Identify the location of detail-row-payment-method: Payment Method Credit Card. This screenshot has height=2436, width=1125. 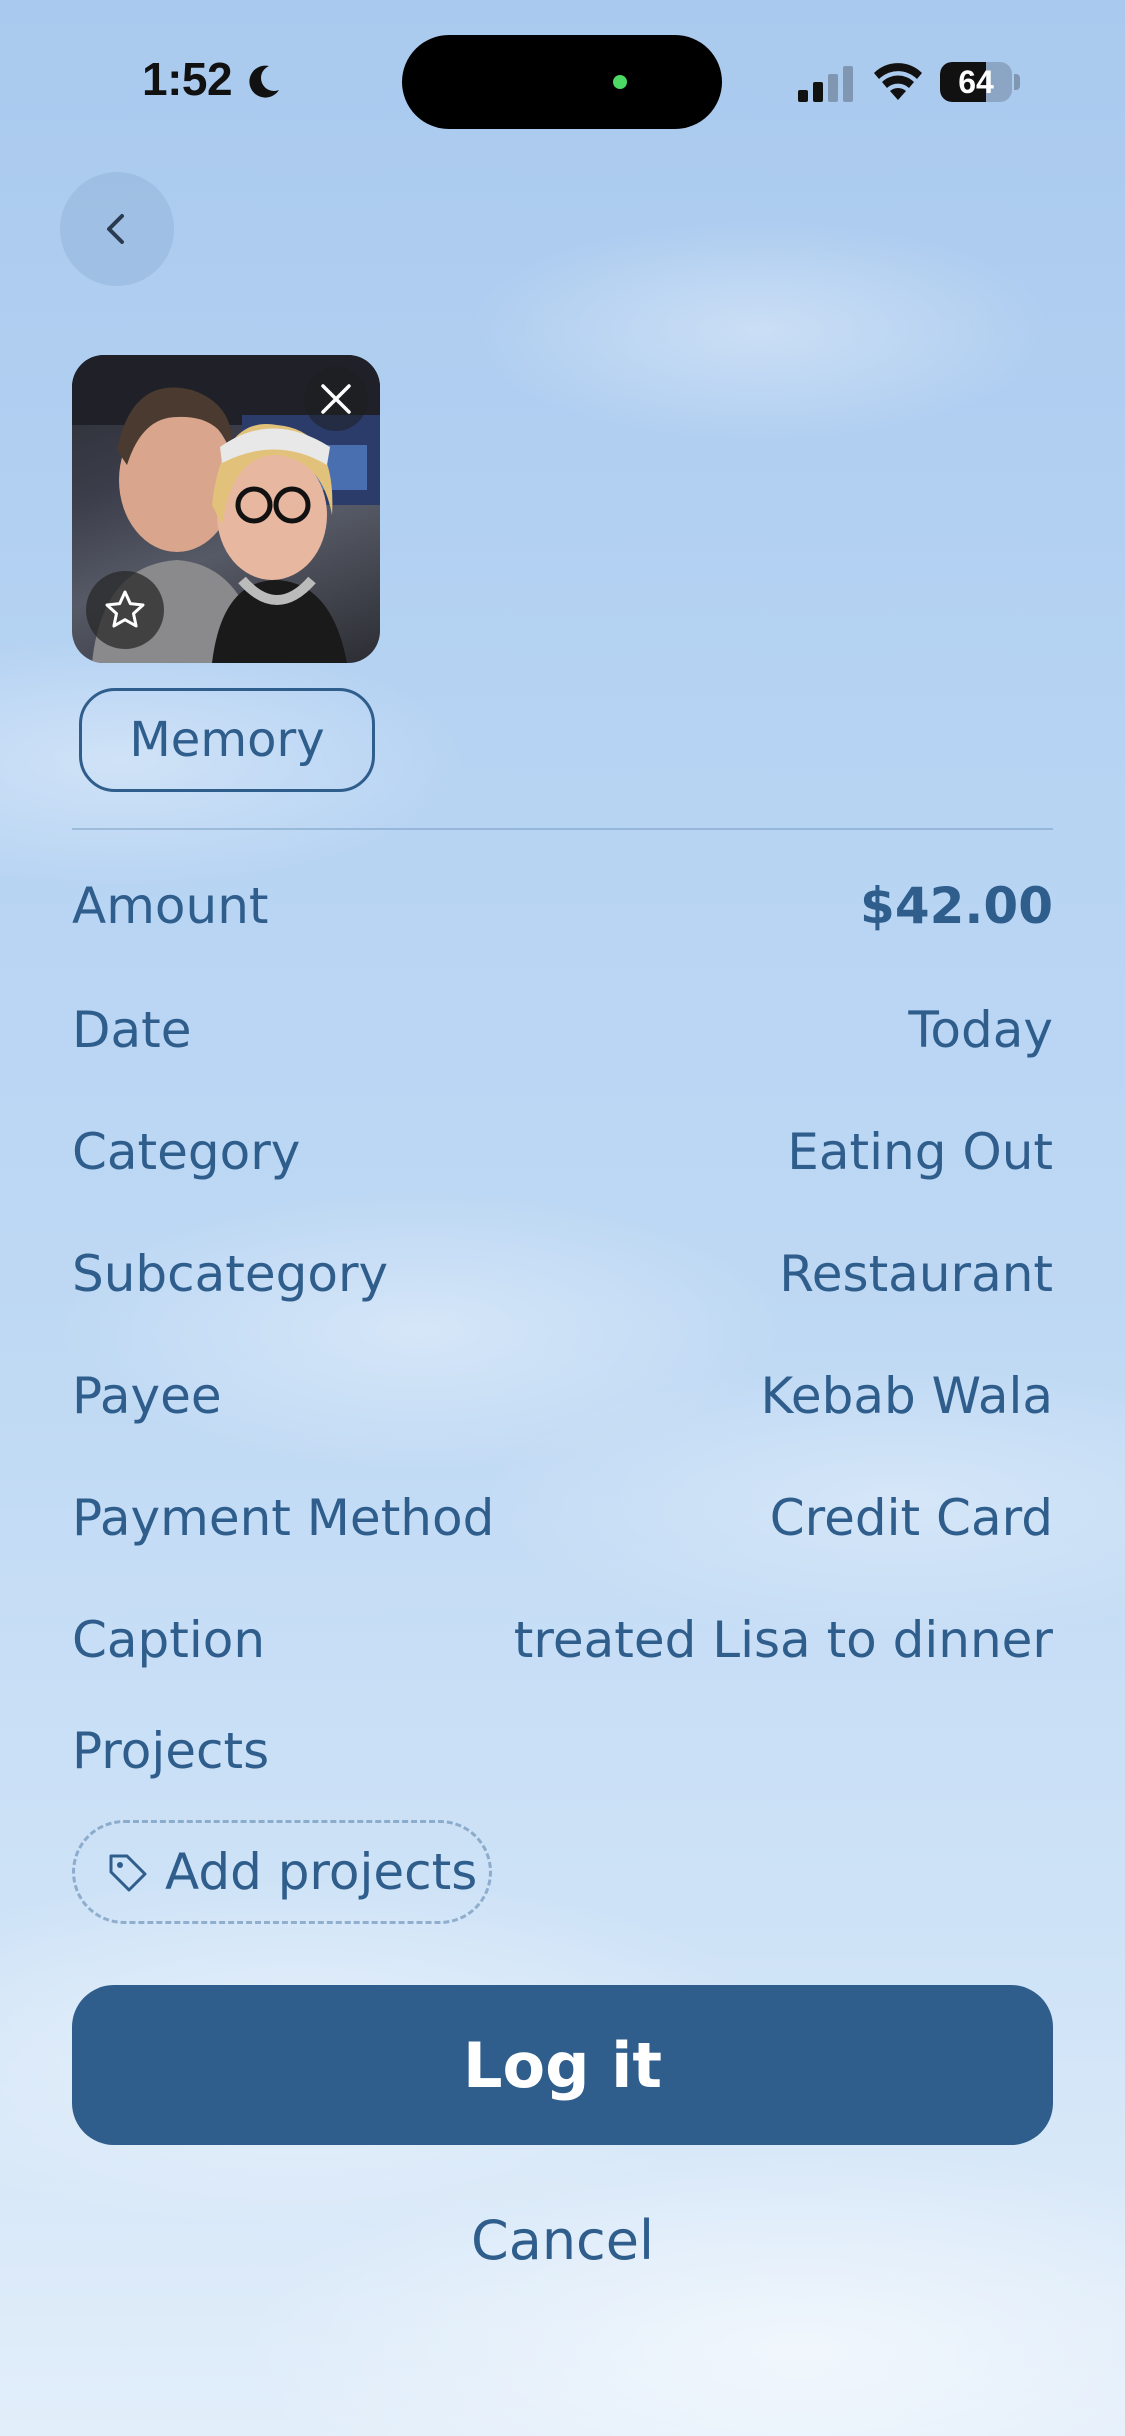
(562, 1518).